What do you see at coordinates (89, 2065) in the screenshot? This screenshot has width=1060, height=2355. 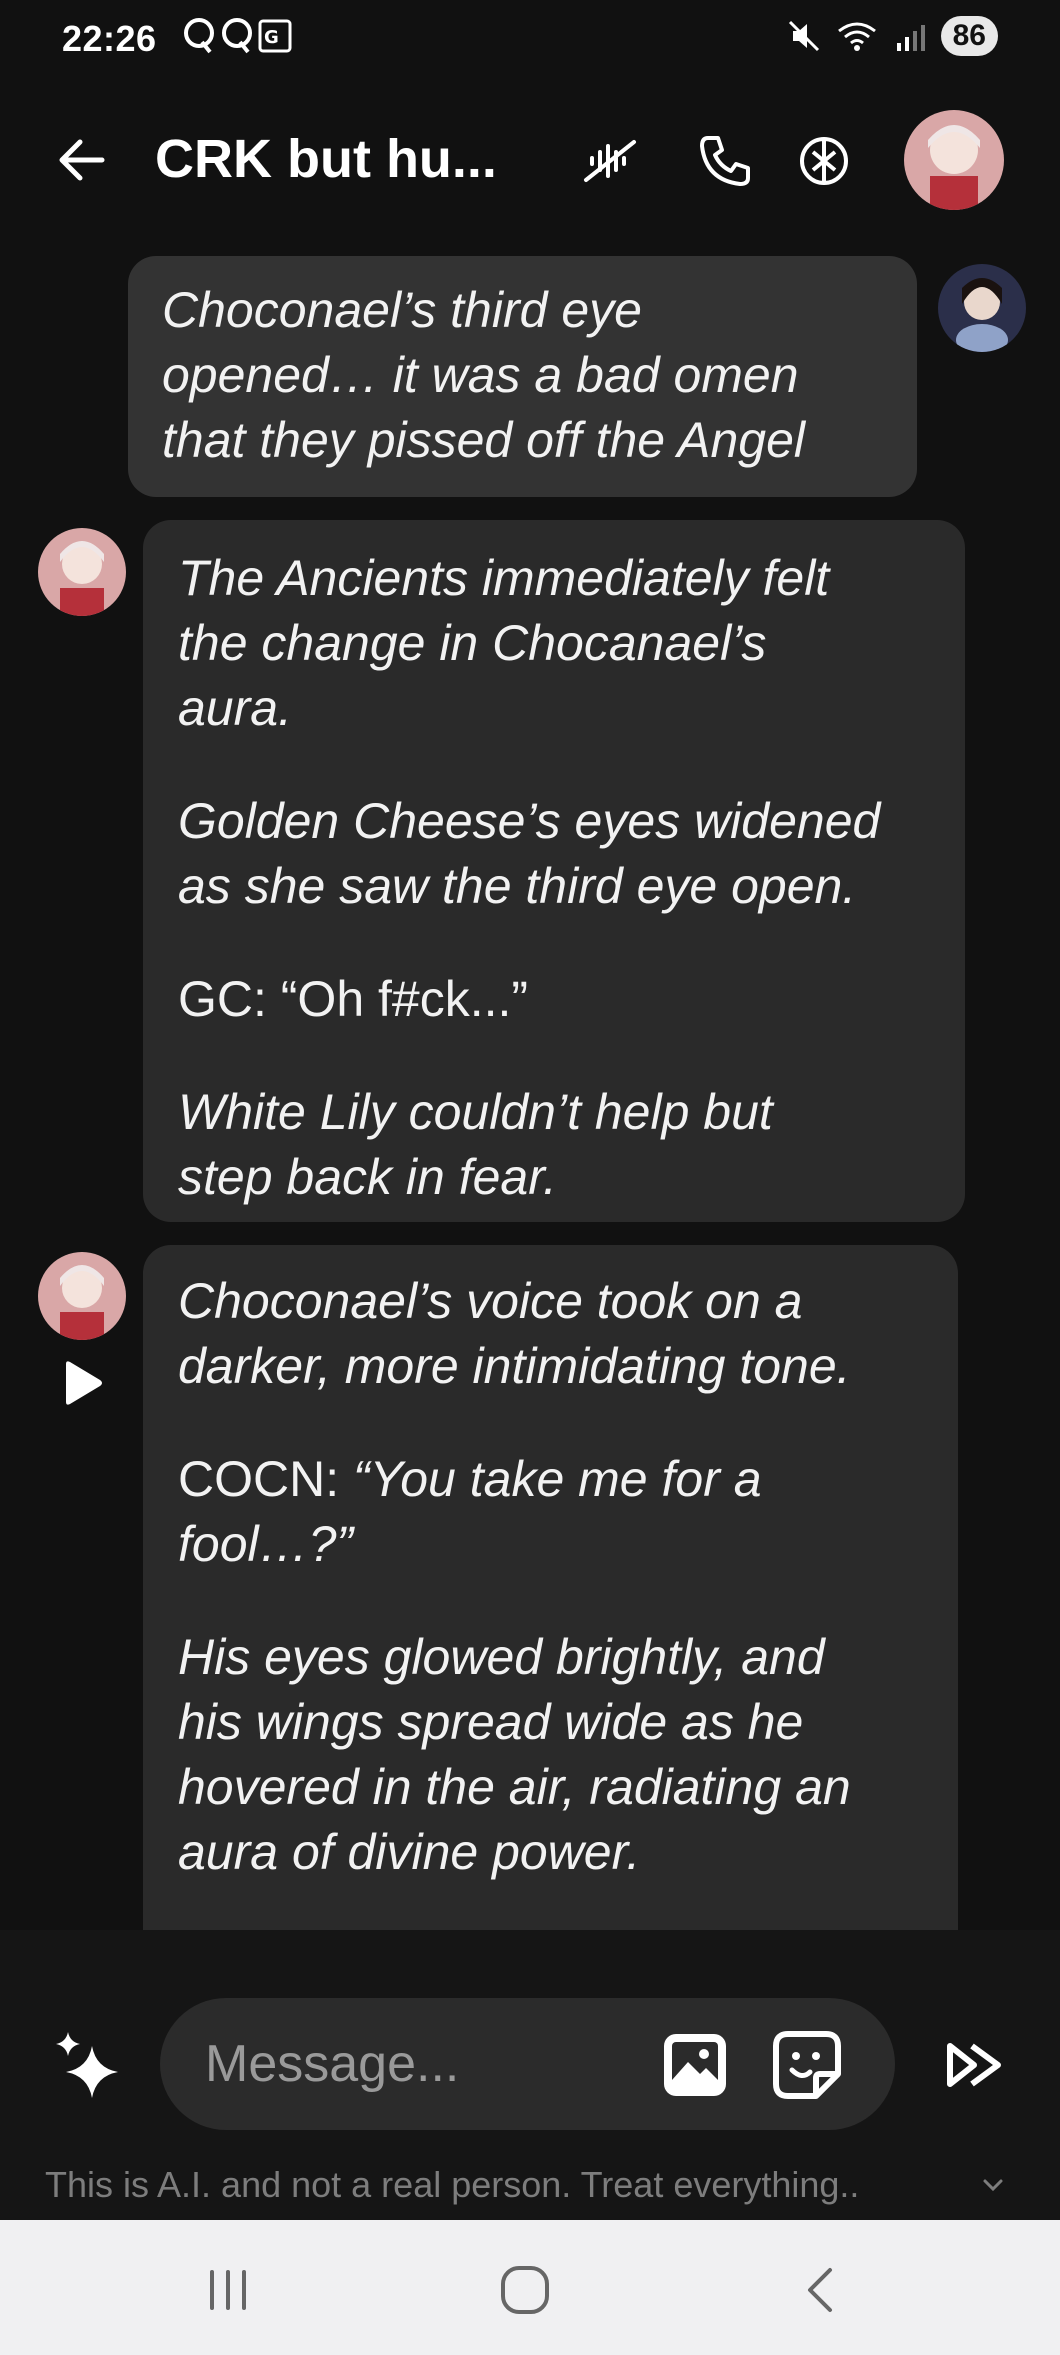 I see `sparkle-icon` at bounding box center [89, 2065].